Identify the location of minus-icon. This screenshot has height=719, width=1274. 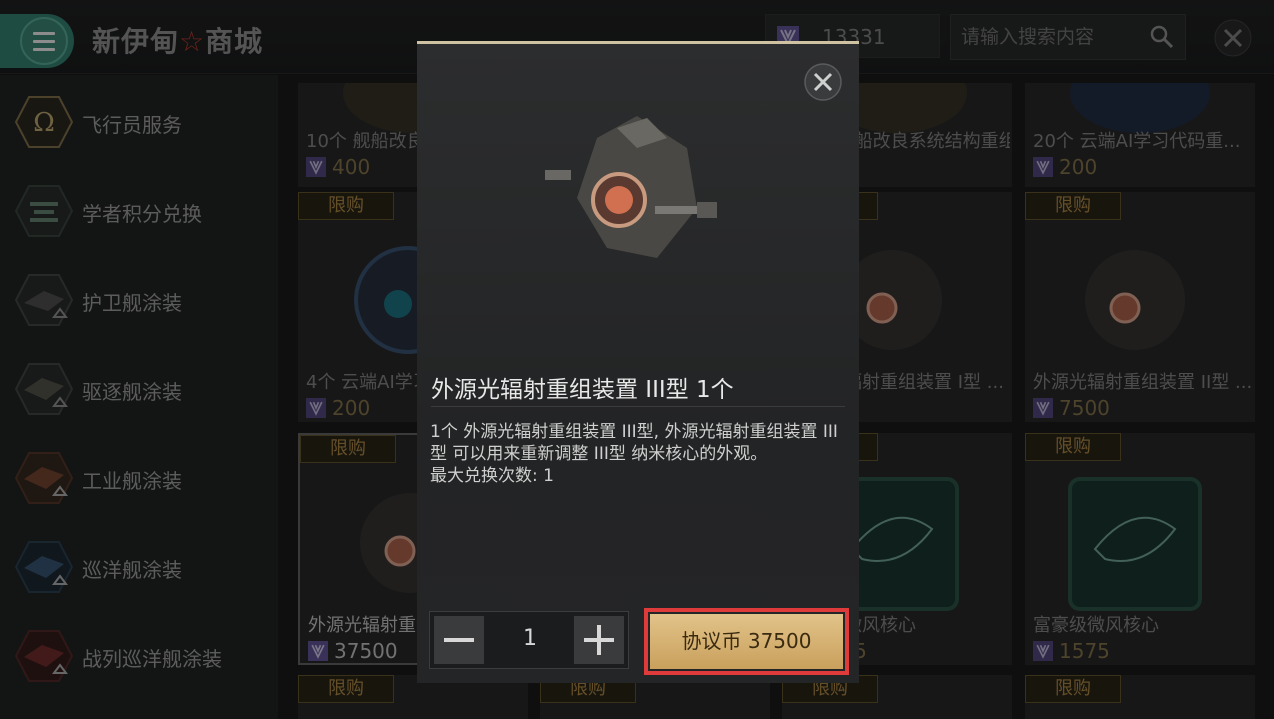
(459, 640).